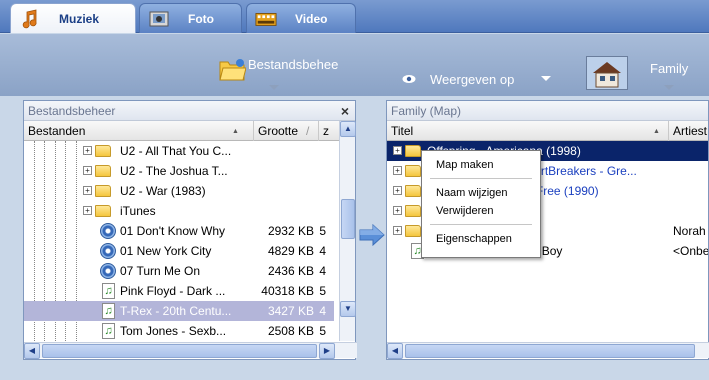 The width and height of the screenshot is (709, 380). What do you see at coordinates (290, 331) in the screenshot?
I see `file-size: 2508 KB` at bounding box center [290, 331].